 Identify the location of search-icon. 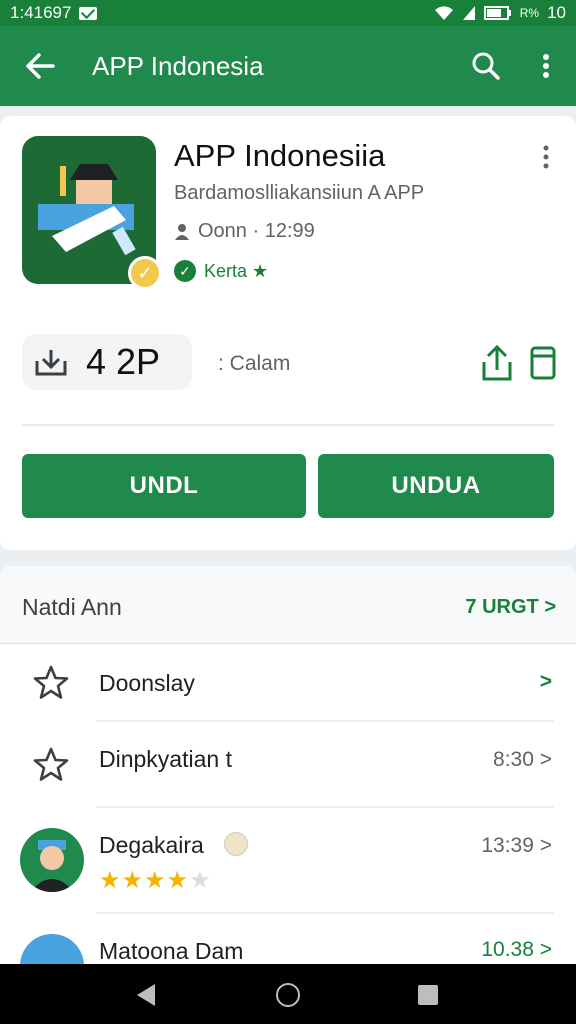
(486, 66).